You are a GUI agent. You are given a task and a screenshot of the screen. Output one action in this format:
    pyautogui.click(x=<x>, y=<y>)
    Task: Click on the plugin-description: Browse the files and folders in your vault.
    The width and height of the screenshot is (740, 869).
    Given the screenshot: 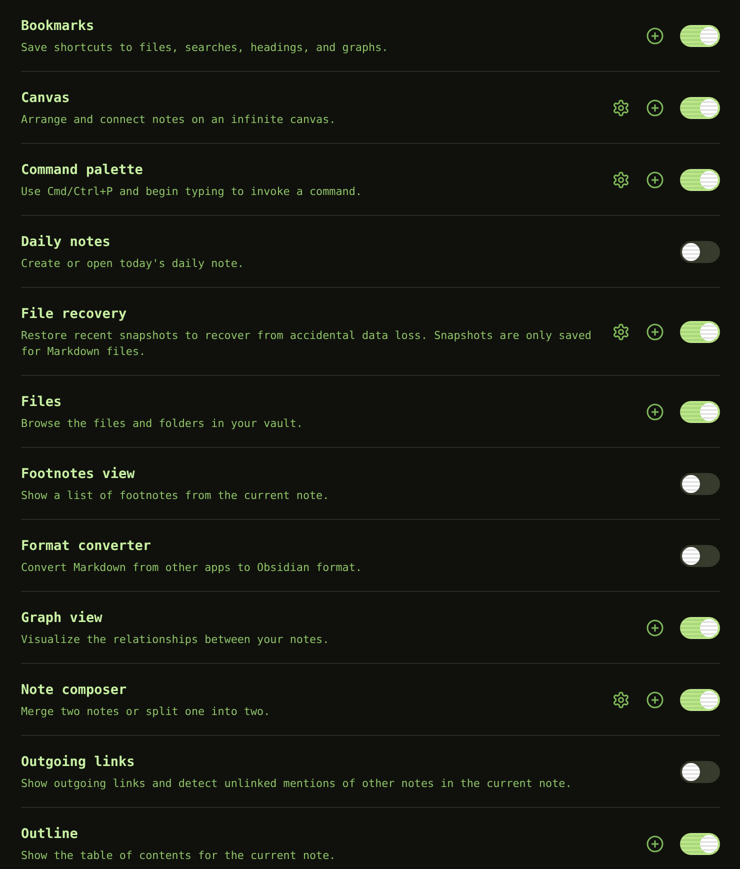 What is the action you would take?
    pyautogui.click(x=162, y=424)
    